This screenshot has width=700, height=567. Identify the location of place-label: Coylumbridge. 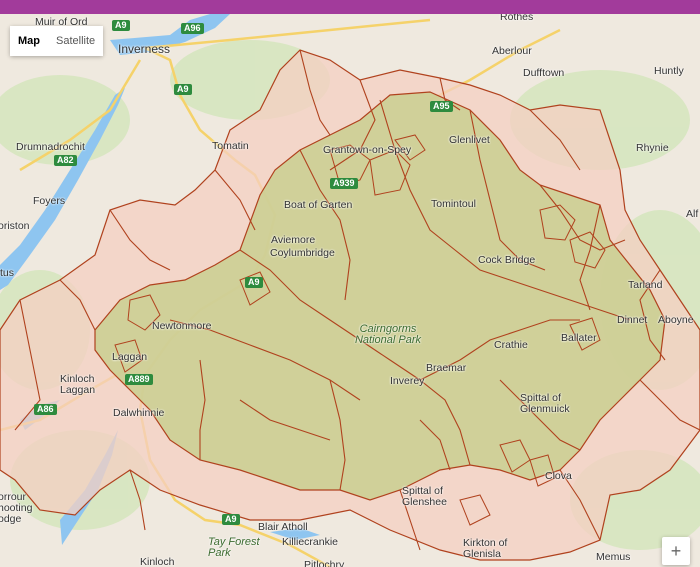
(302, 253).